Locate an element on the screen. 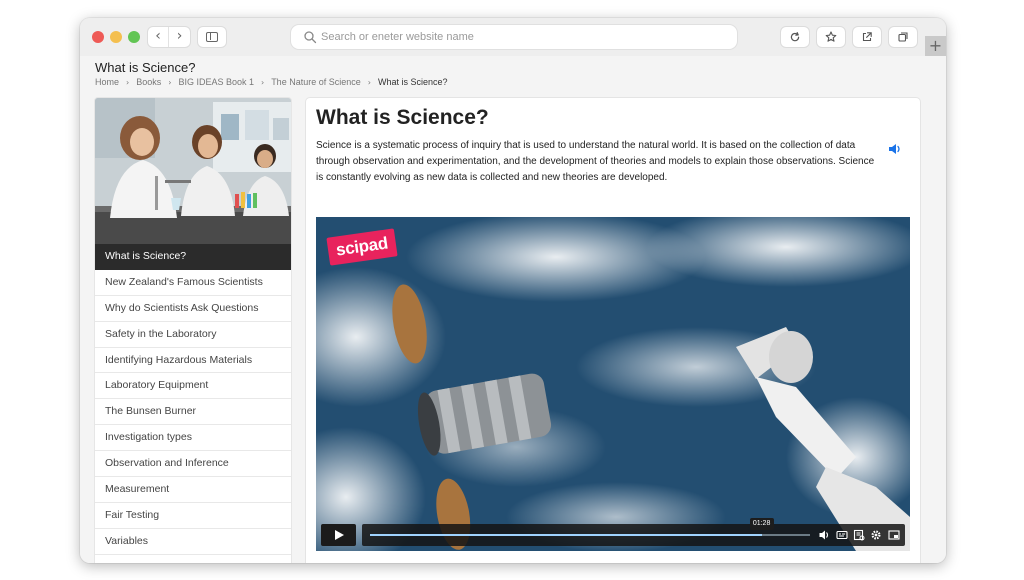  menu-item-fair-testing: Fair Testing is located at coordinates (193, 515).